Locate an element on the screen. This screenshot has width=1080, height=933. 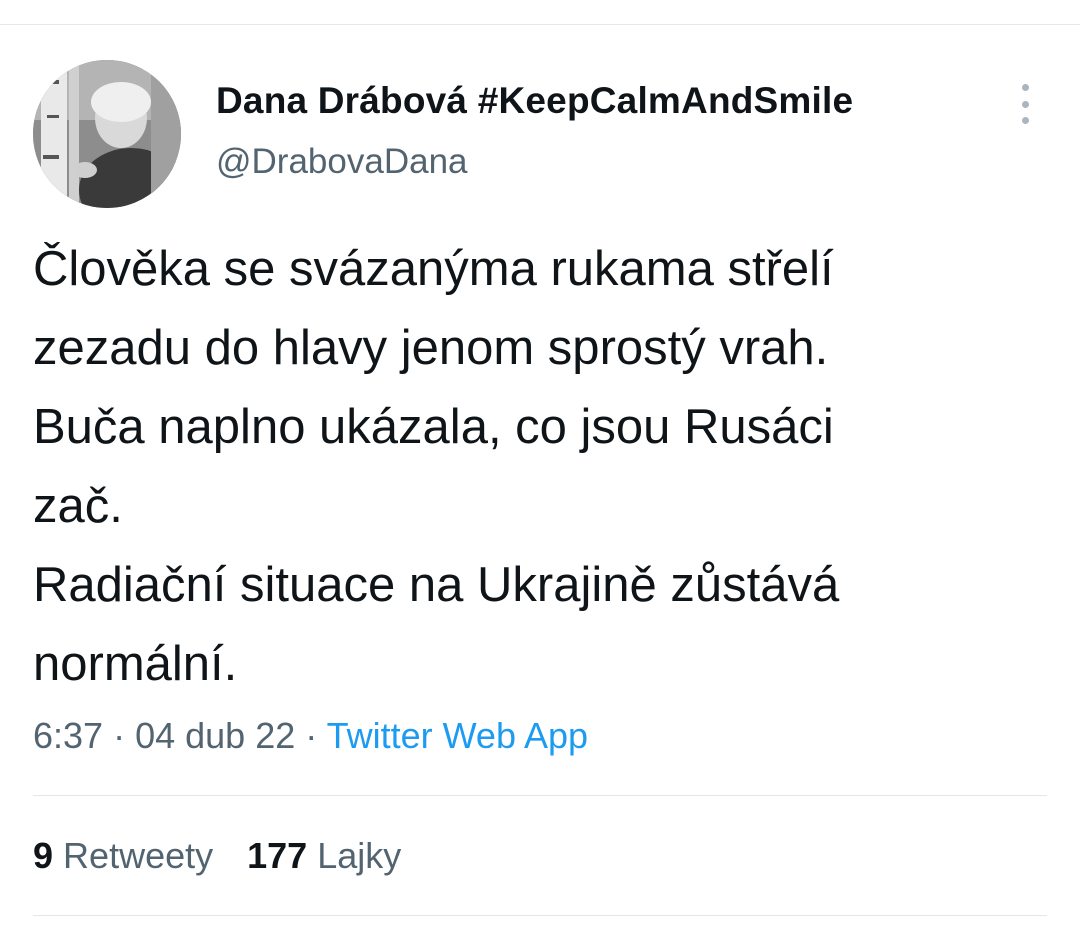
tweet-source-link: Twitter Web App is located at coordinates (457, 735).